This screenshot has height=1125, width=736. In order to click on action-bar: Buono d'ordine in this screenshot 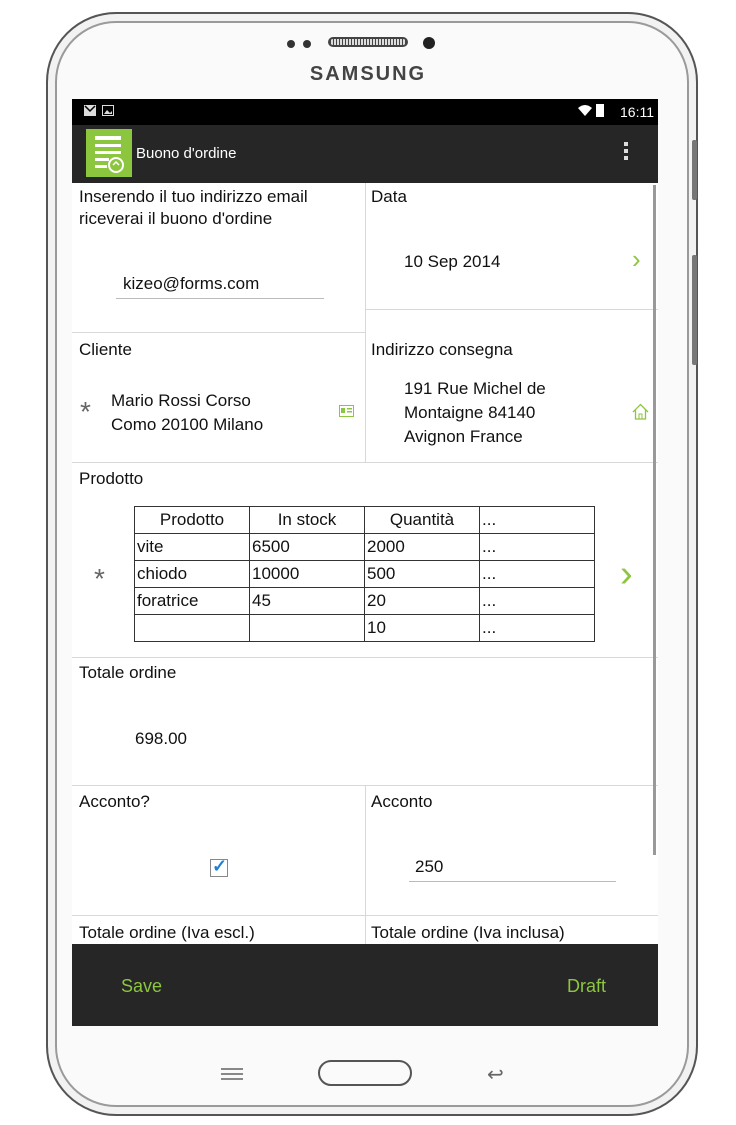, I will do `click(365, 154)`.